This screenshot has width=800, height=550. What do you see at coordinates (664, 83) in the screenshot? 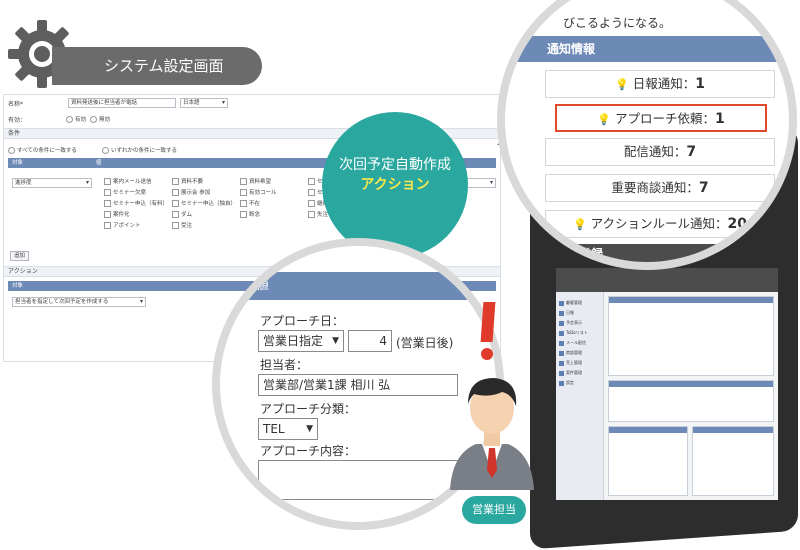
I see `notification-label: 日報通知：` at bounding box center [664, 83].